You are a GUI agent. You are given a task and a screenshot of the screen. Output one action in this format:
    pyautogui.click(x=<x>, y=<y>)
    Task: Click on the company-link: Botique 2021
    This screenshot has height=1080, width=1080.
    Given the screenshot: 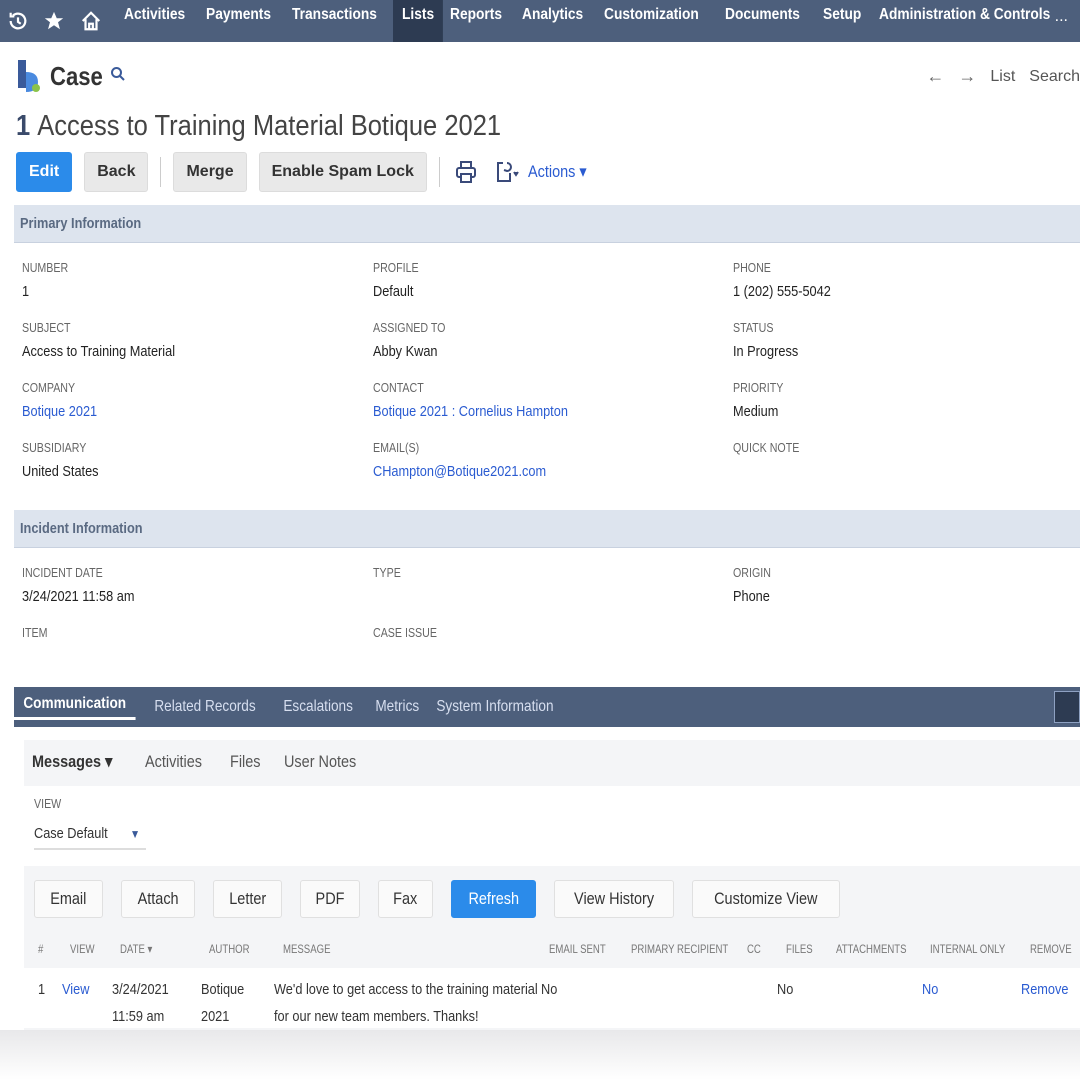 What is the action you would take?
    pyautogui.click(x=59, y=411)
    